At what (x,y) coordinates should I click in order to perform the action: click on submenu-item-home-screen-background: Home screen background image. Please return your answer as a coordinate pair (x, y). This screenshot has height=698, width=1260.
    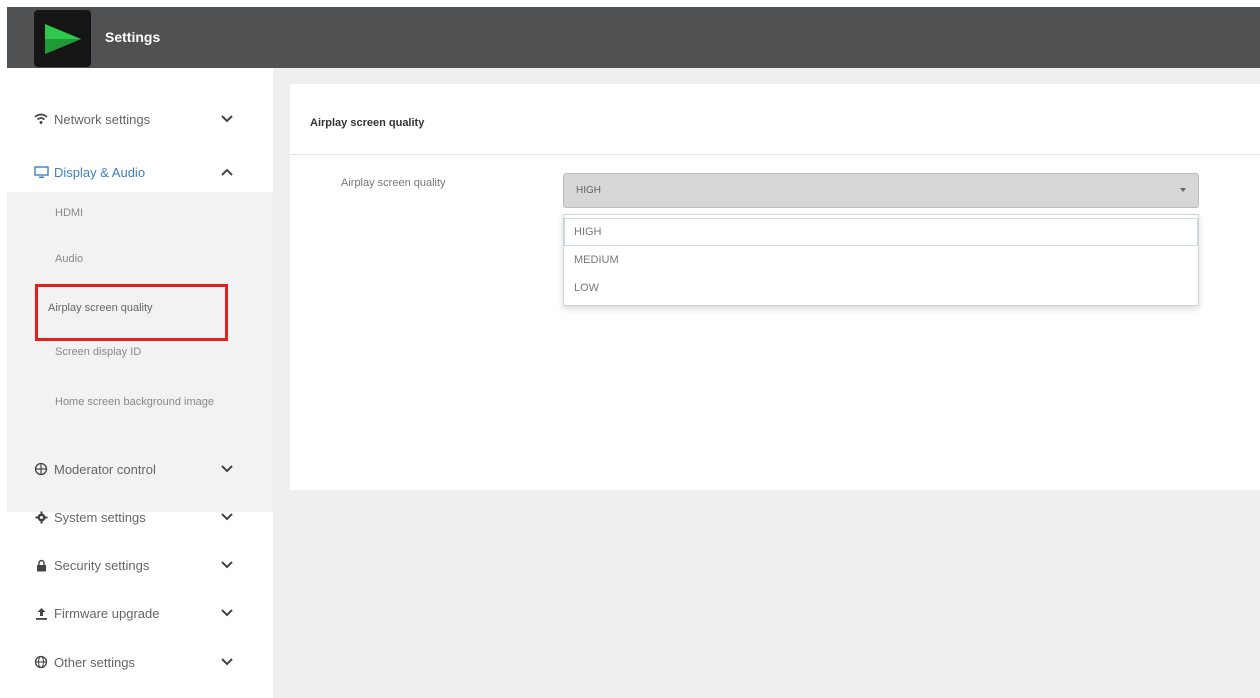
    Looking at the image, I should click on (145, 402).